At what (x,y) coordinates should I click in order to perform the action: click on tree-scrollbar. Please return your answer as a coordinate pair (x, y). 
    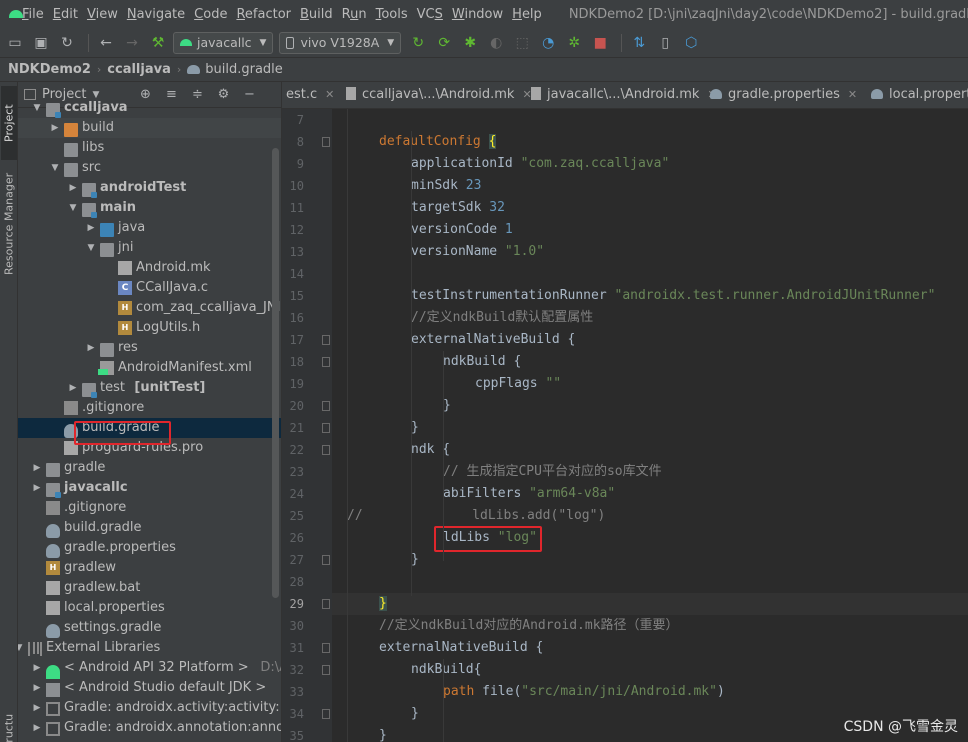
    Looking at the image, I should click on (275, 373).